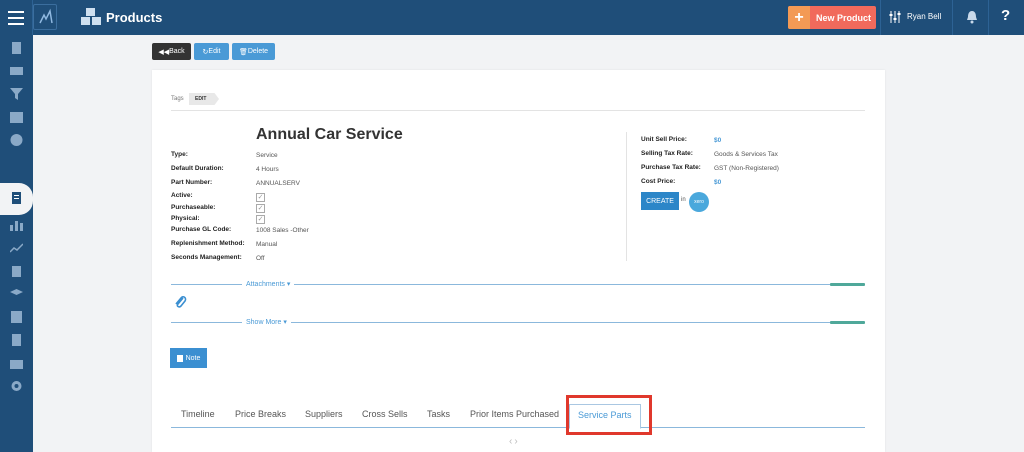  I want to click on building-icon, so click(16, 48).